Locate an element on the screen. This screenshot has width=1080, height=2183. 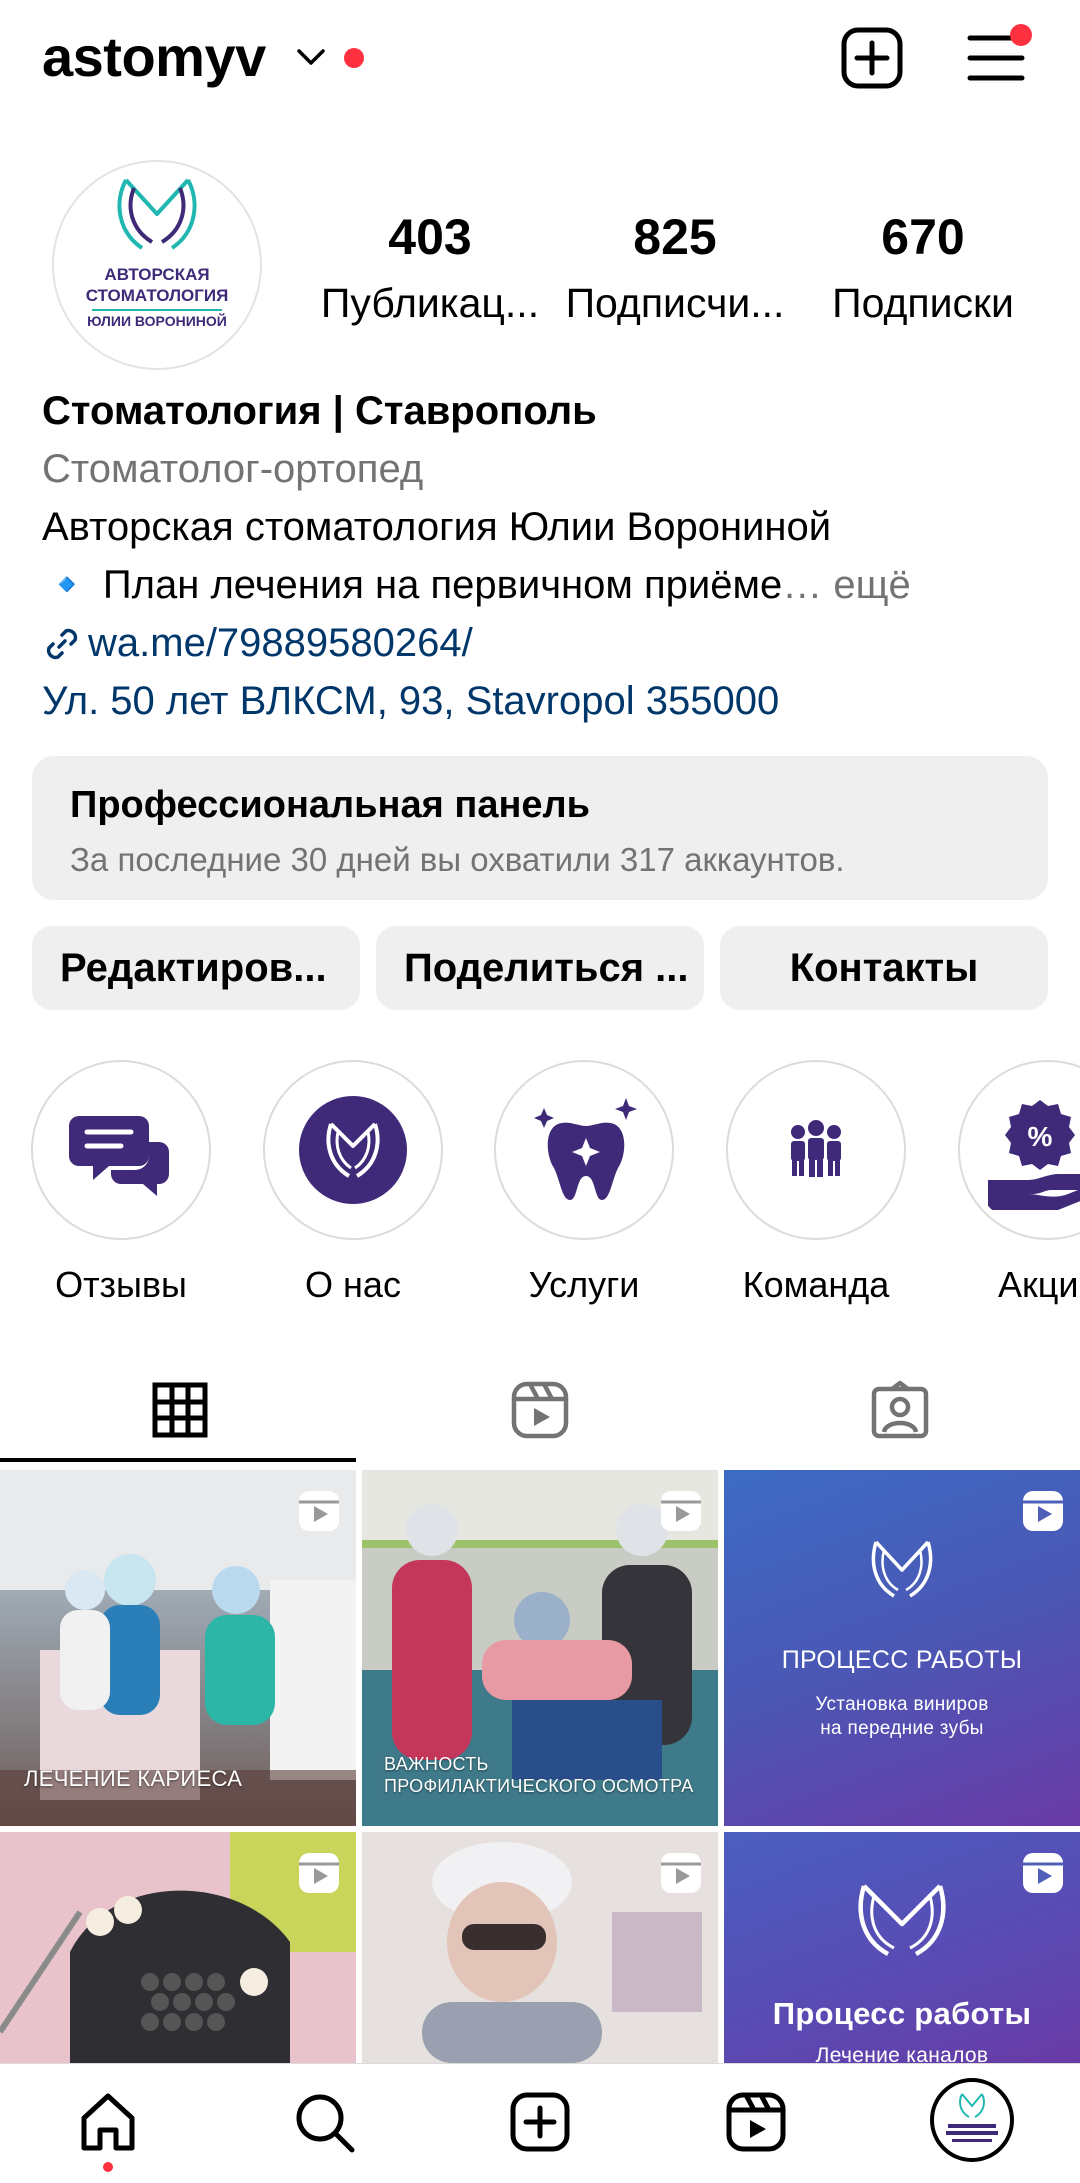
nav-profile is located at coordinates (972, 2120).